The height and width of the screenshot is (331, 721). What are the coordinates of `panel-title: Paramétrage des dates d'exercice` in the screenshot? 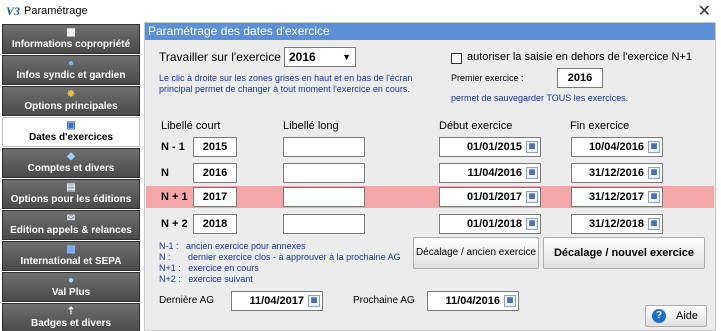 It's located at (430, 31).